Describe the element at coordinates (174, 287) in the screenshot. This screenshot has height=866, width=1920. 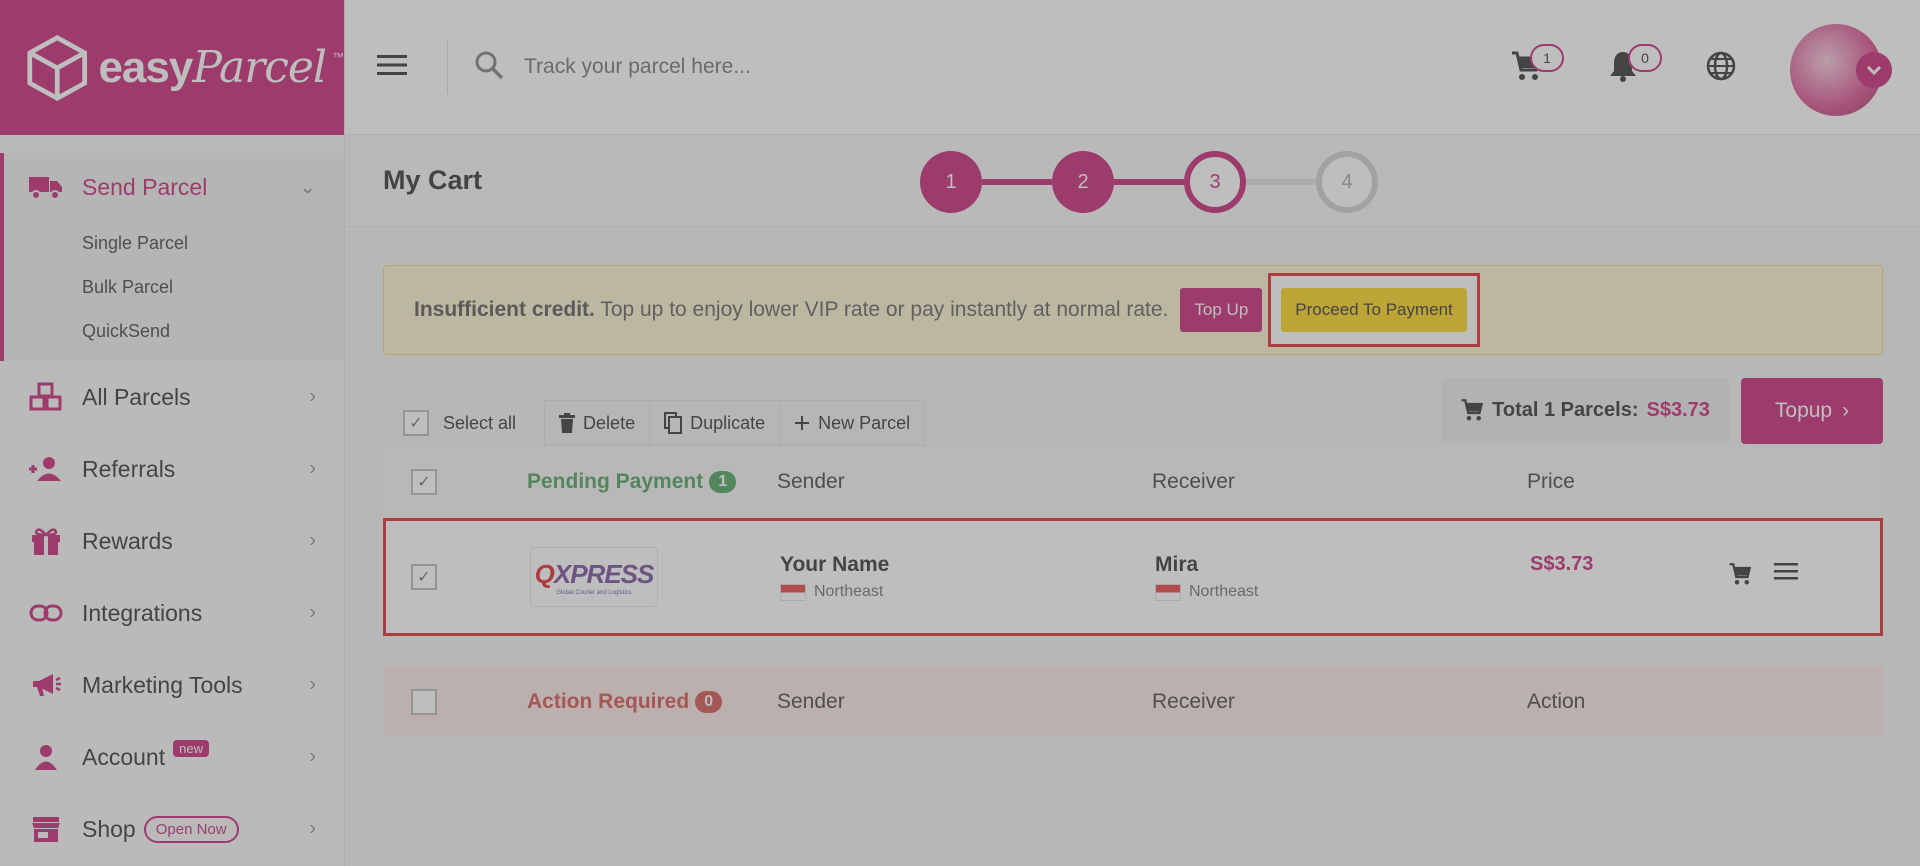
I see `sidebar-subitem-bulk-parcel: Bulk Parcel` at that location.